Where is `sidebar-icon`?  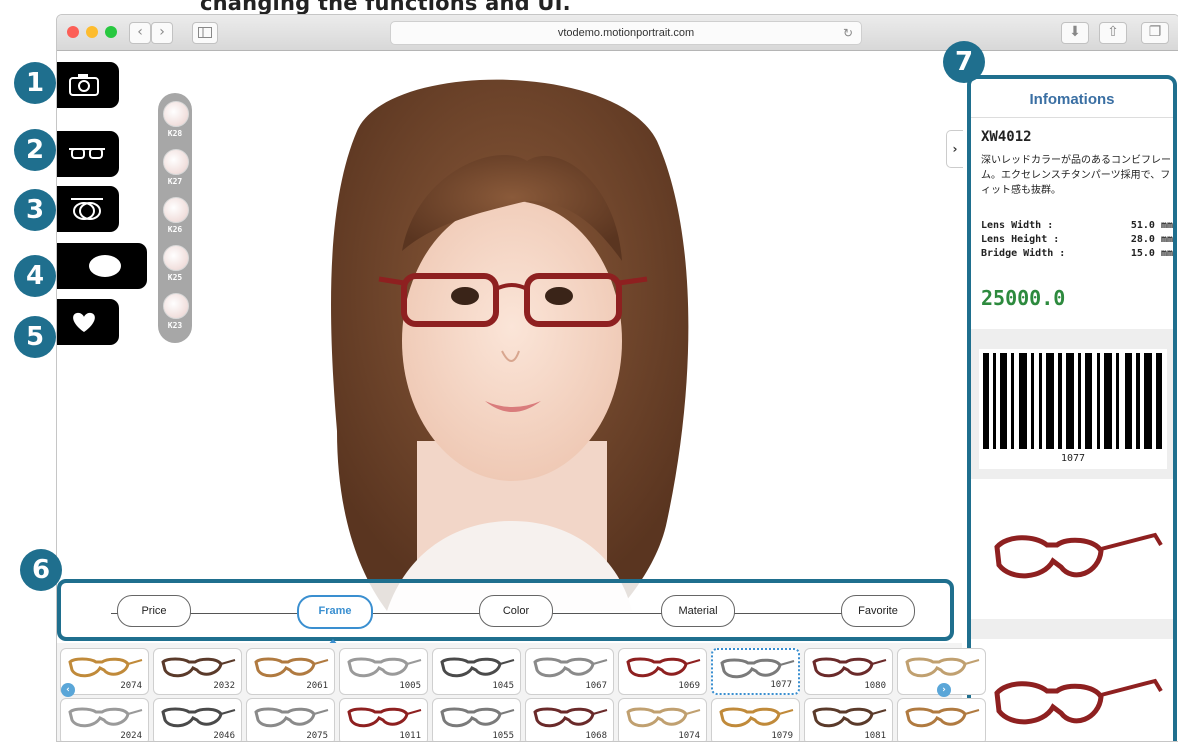 sidebar-icon is located at coordinates (205, 32).